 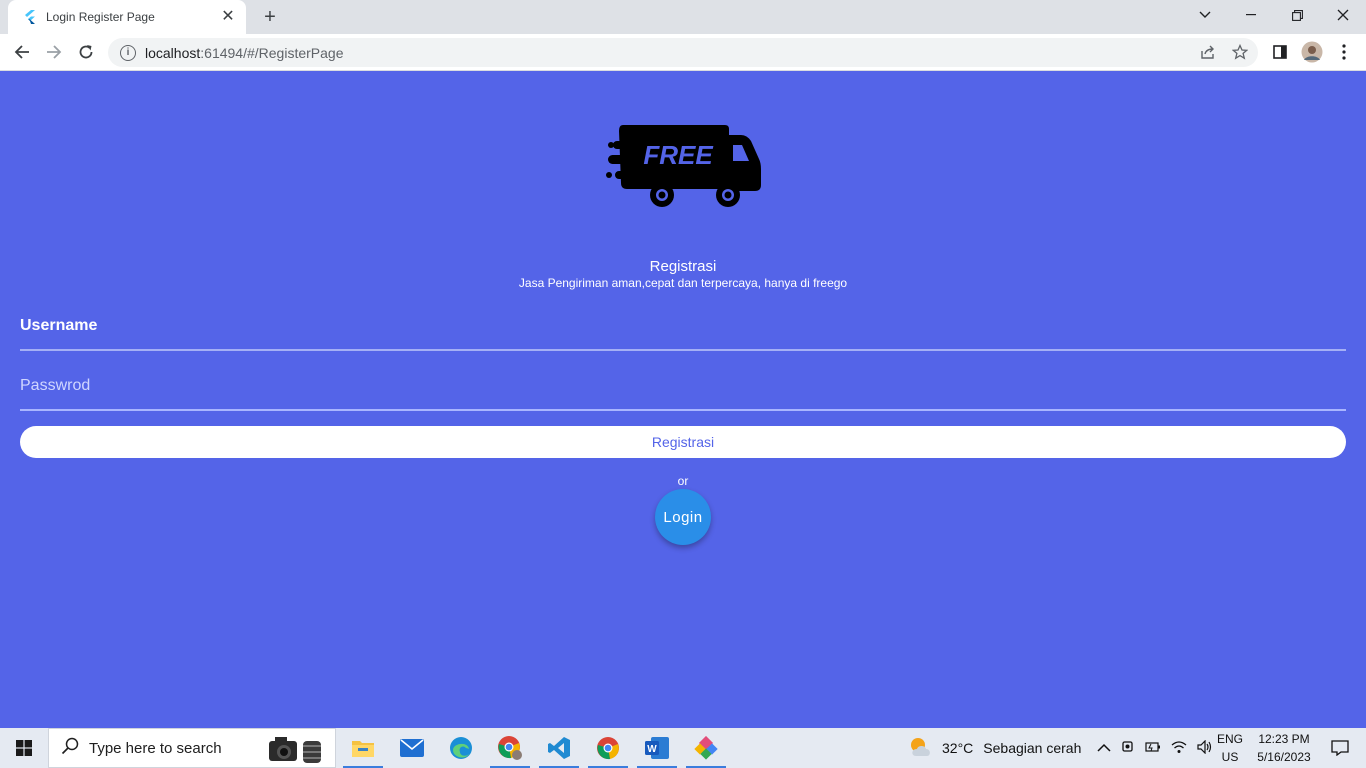 What do you see at coordinates (1208, 52) in the screenshot?
I see `share-icon` at bounding box center [1208, 52].